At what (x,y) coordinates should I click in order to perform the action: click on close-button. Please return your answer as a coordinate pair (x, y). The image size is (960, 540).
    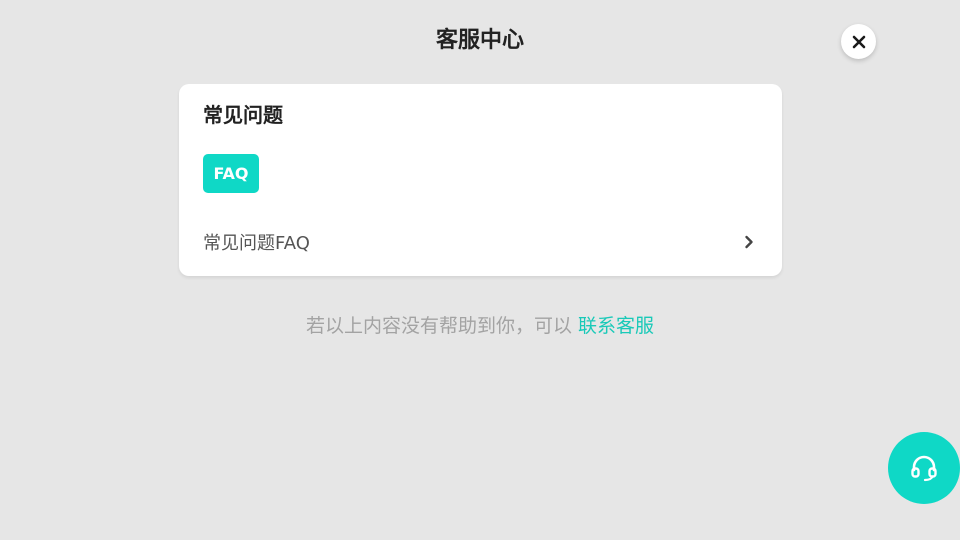
    Looking at the image, I should click on (858, 41).